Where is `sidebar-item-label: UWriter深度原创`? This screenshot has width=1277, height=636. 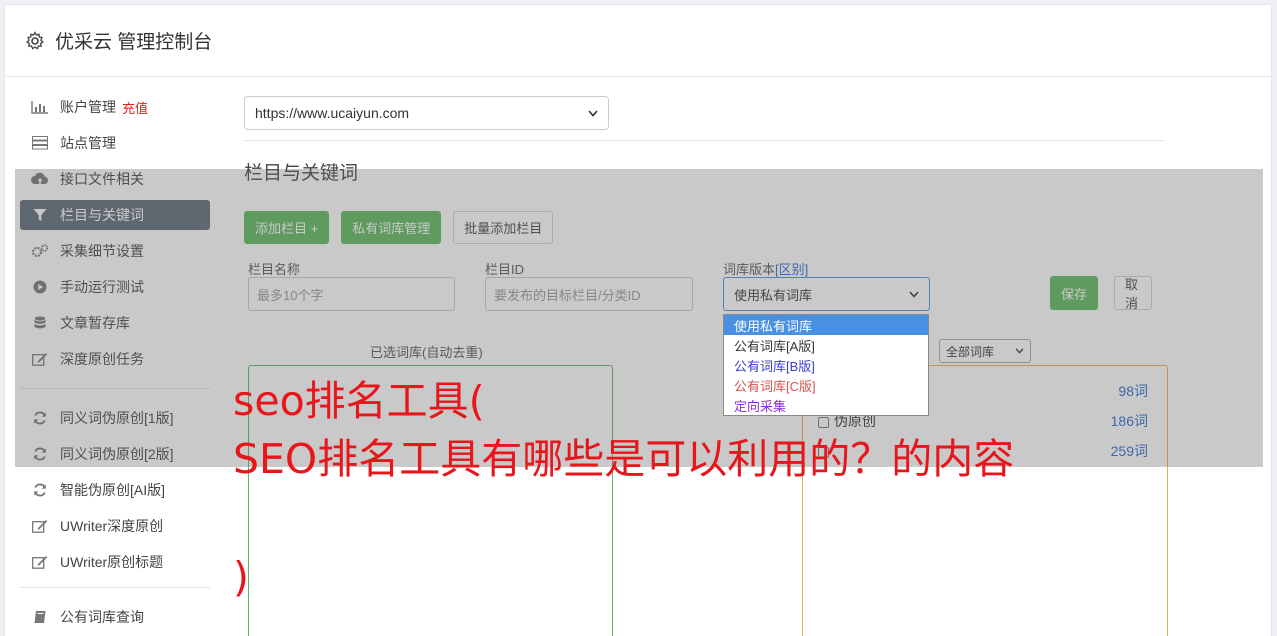 sidebar-item-label: UWriter深度原创 is located at coordinates (112, 526).